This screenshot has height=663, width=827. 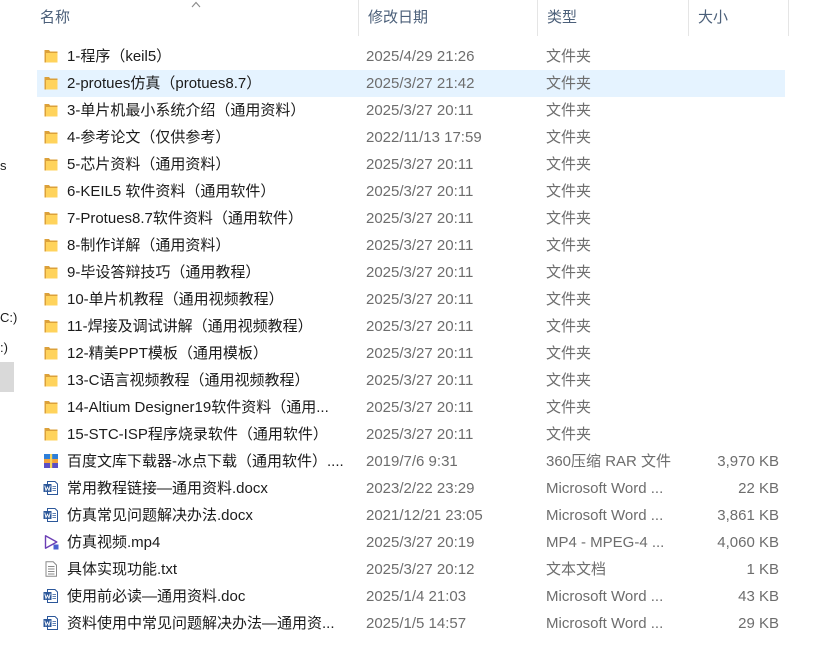 I want to click on file-size: 22 KB, so click(x=758, y=488).